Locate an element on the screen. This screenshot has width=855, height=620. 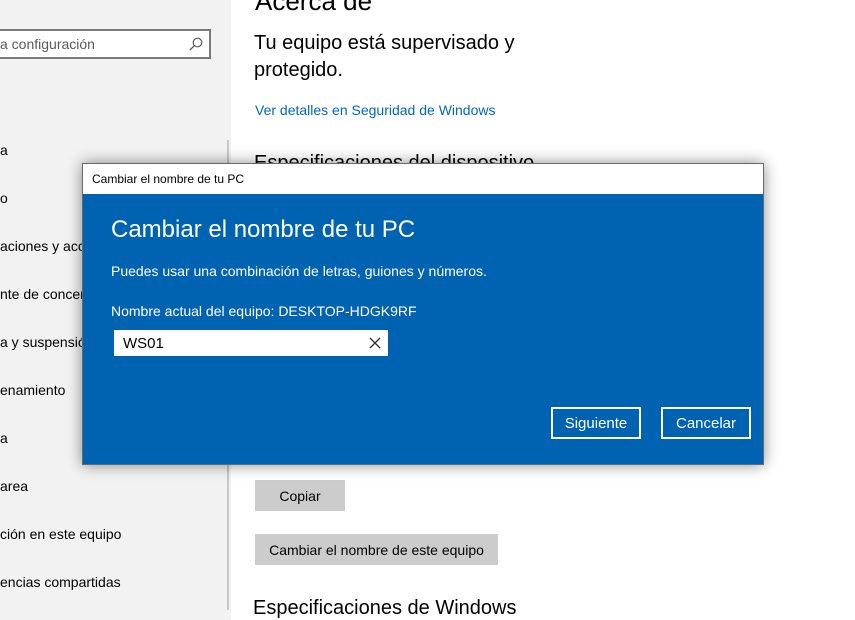
sidebar-item-7: a is located at coordinates (4, 438).